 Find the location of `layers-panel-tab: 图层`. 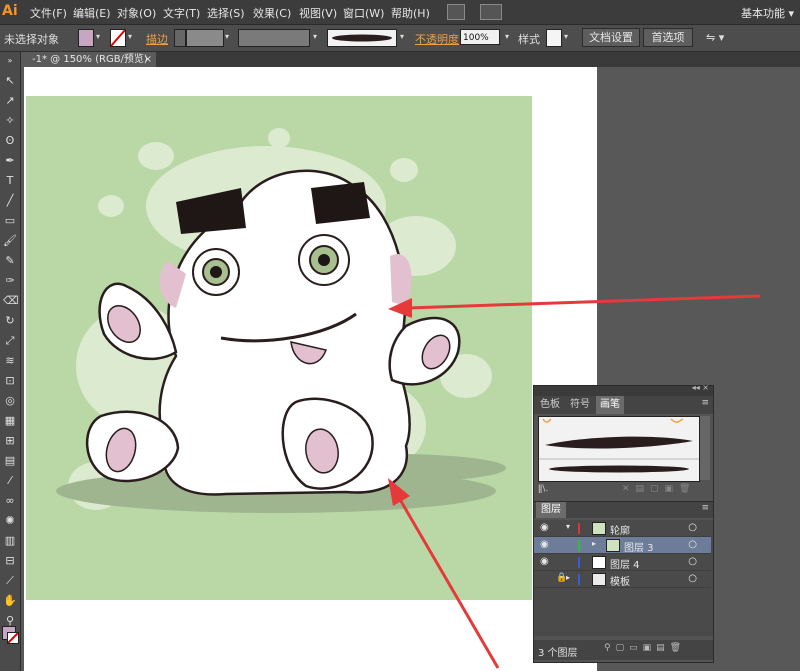

layers-panel-tab: 图层 is located at coordinates (551, 510).